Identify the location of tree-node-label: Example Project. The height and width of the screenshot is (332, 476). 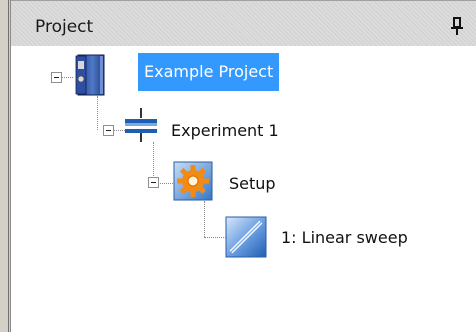
(209, 72).